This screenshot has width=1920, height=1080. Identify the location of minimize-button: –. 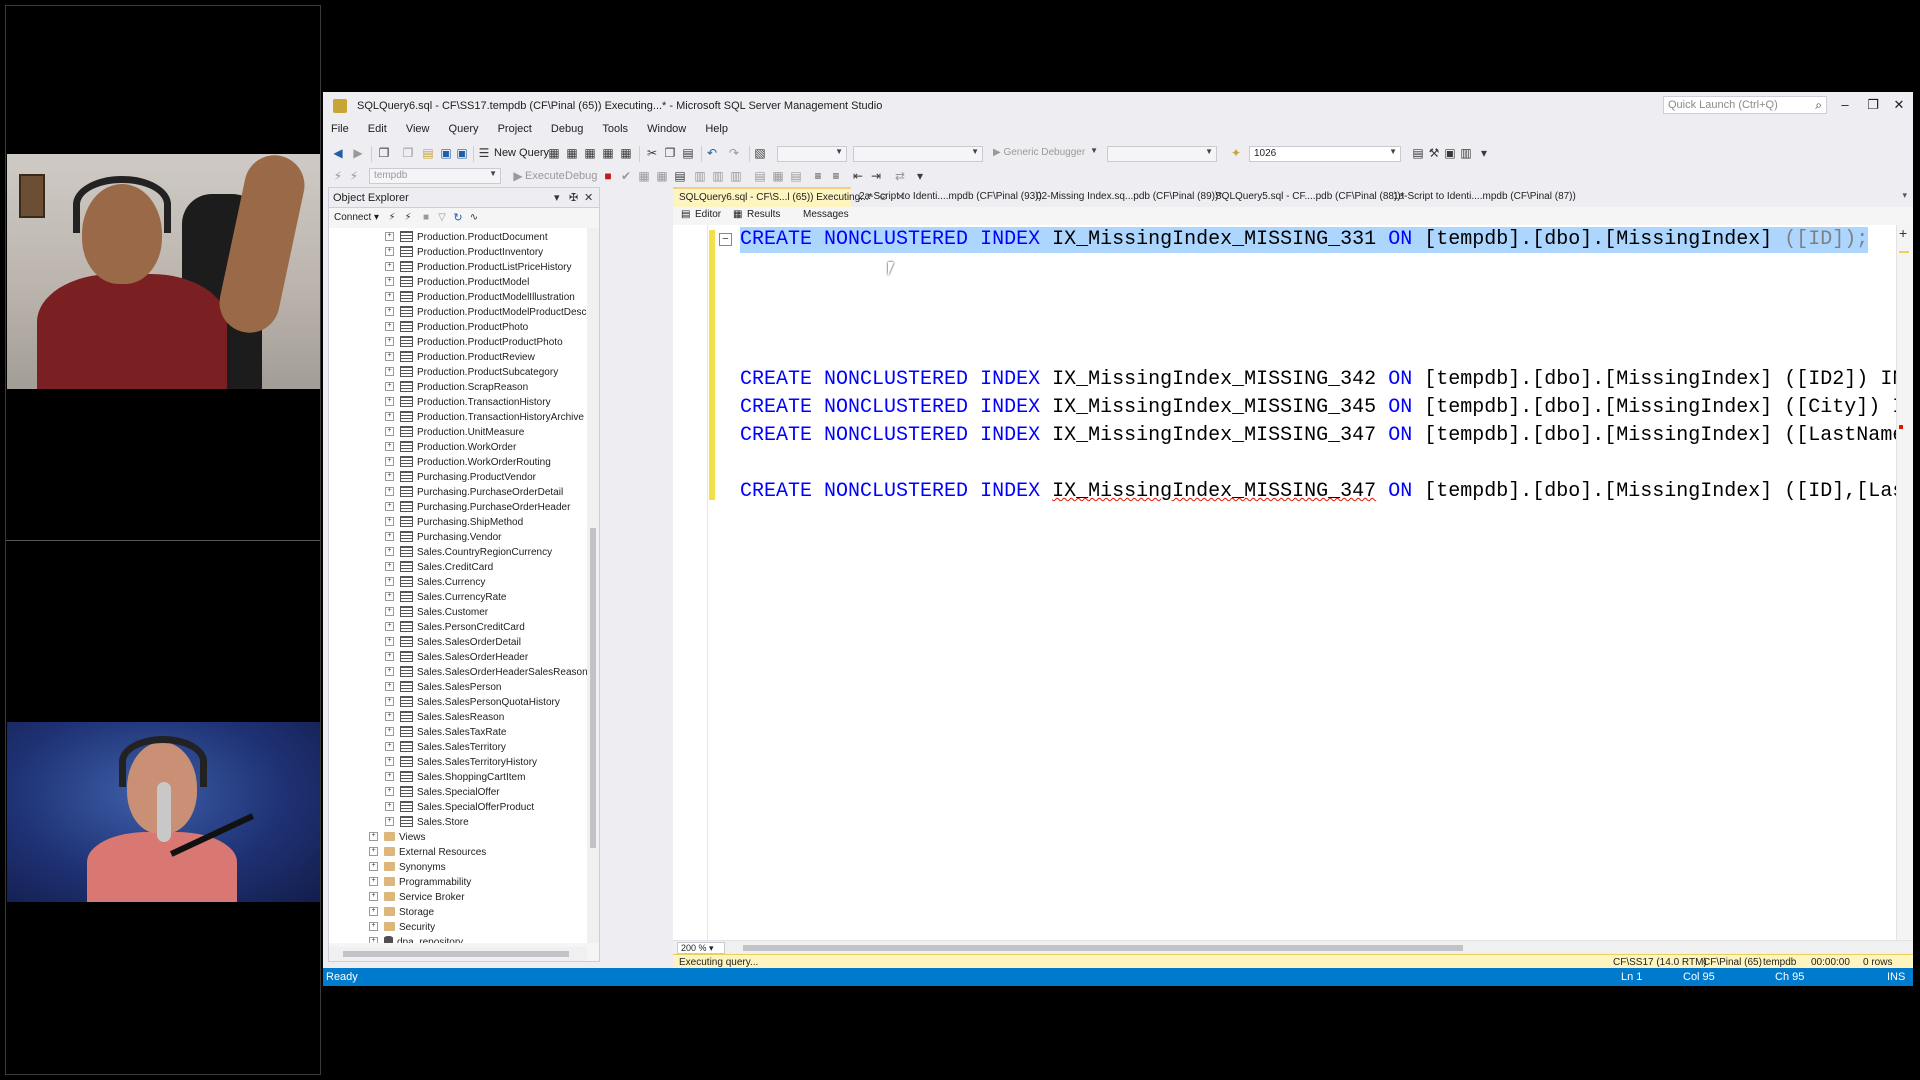
(1845, 104).